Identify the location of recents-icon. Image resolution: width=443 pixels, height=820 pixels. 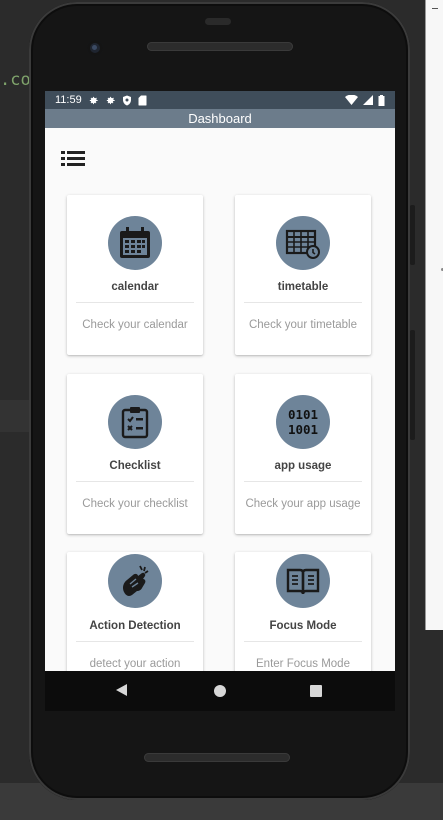
(316, 691).